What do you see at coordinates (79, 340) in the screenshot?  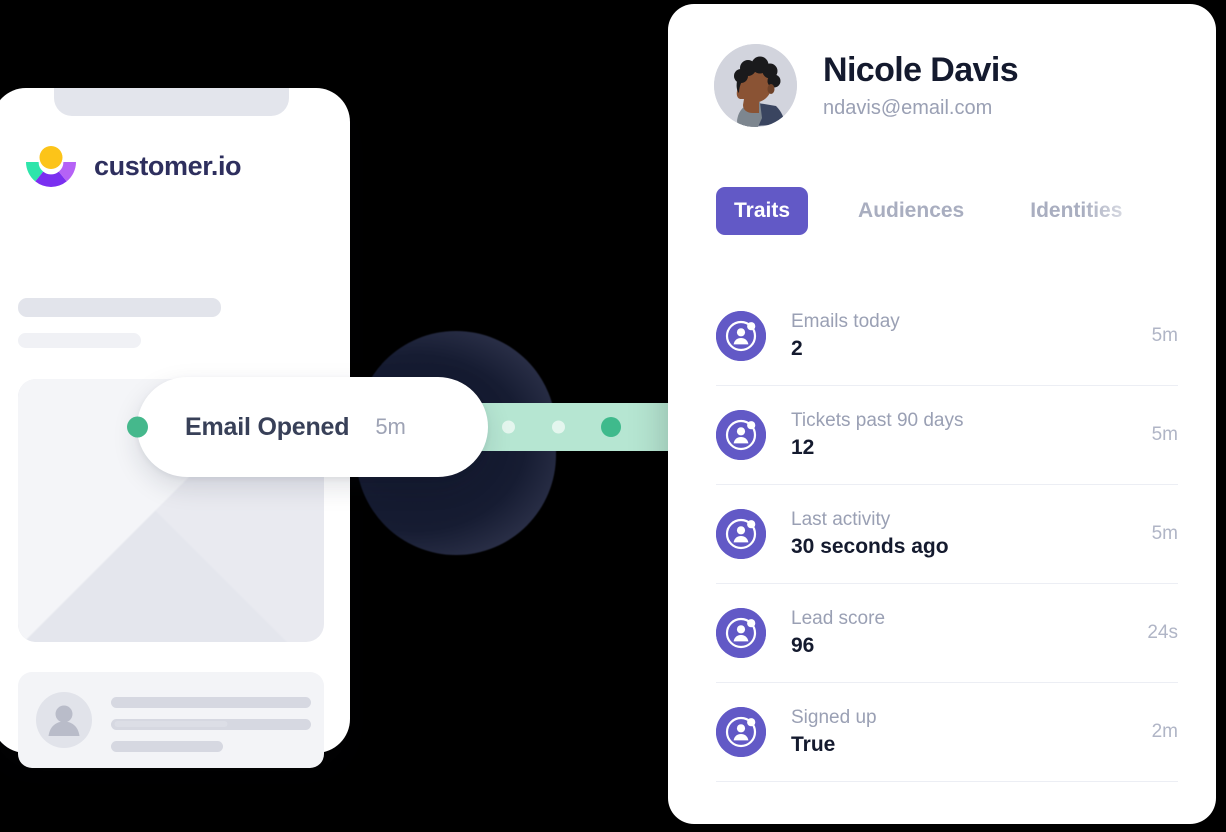 I see `skeleton-bar-secondary` at bounding box center [79, 340].